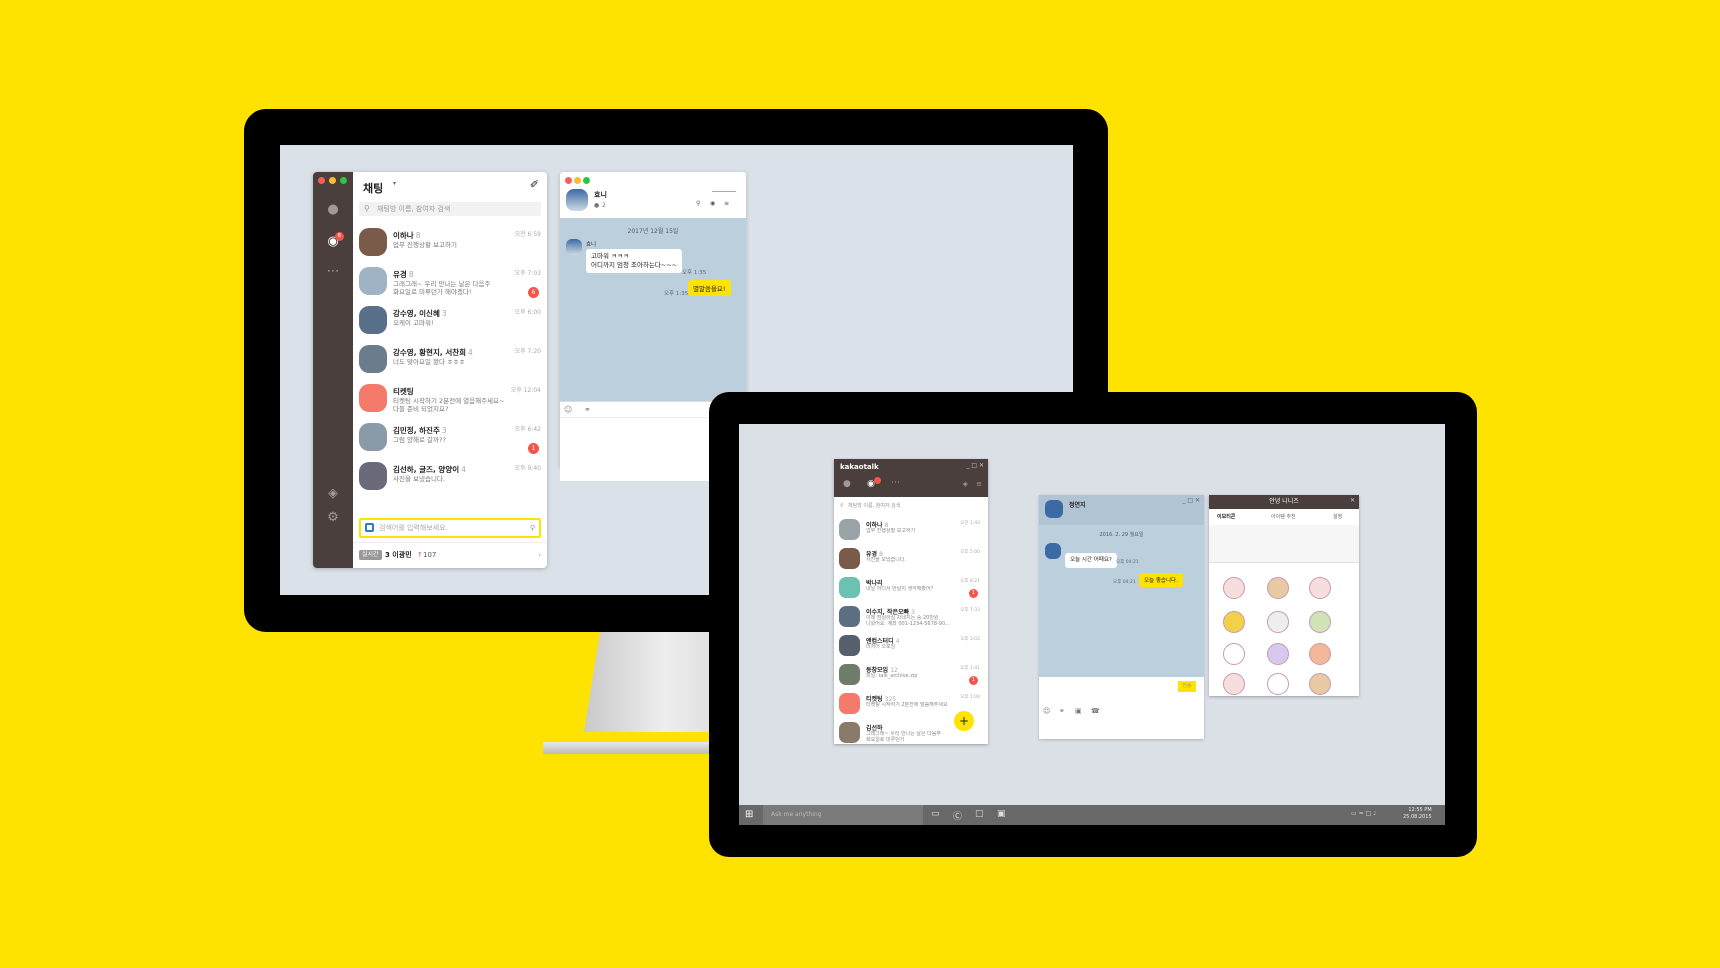  Describe the element at coordinates (979, 814) in the screenshot. I see `folder-icon: □` at that location.